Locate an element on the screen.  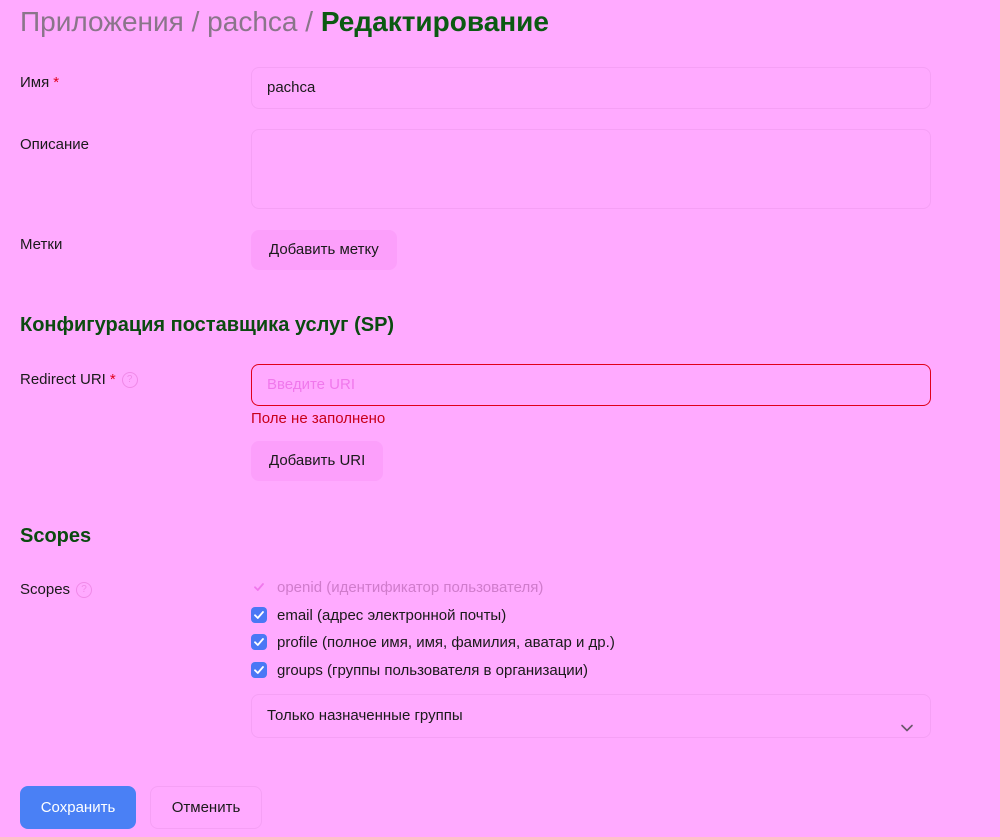
description-textarea is located at coordinates (591, 169).